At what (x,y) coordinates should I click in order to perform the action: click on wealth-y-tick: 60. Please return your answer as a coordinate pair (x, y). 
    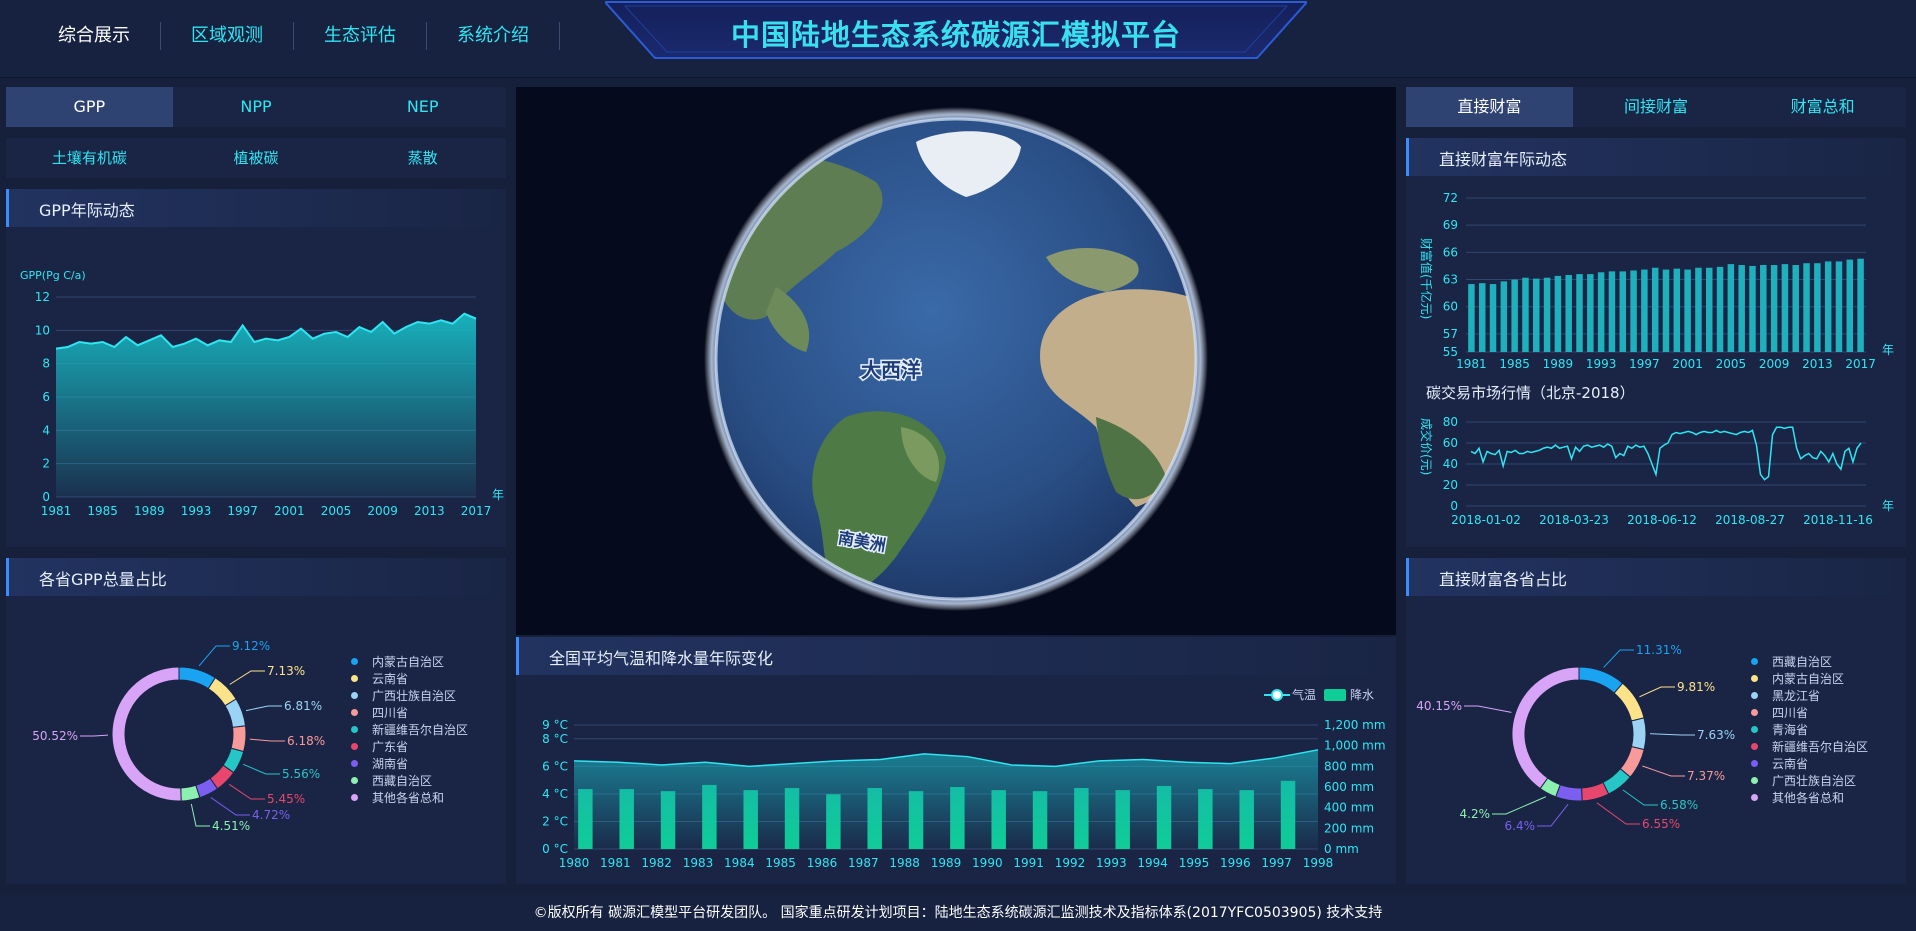
    Looking at the image, I should click on (1450, 307).